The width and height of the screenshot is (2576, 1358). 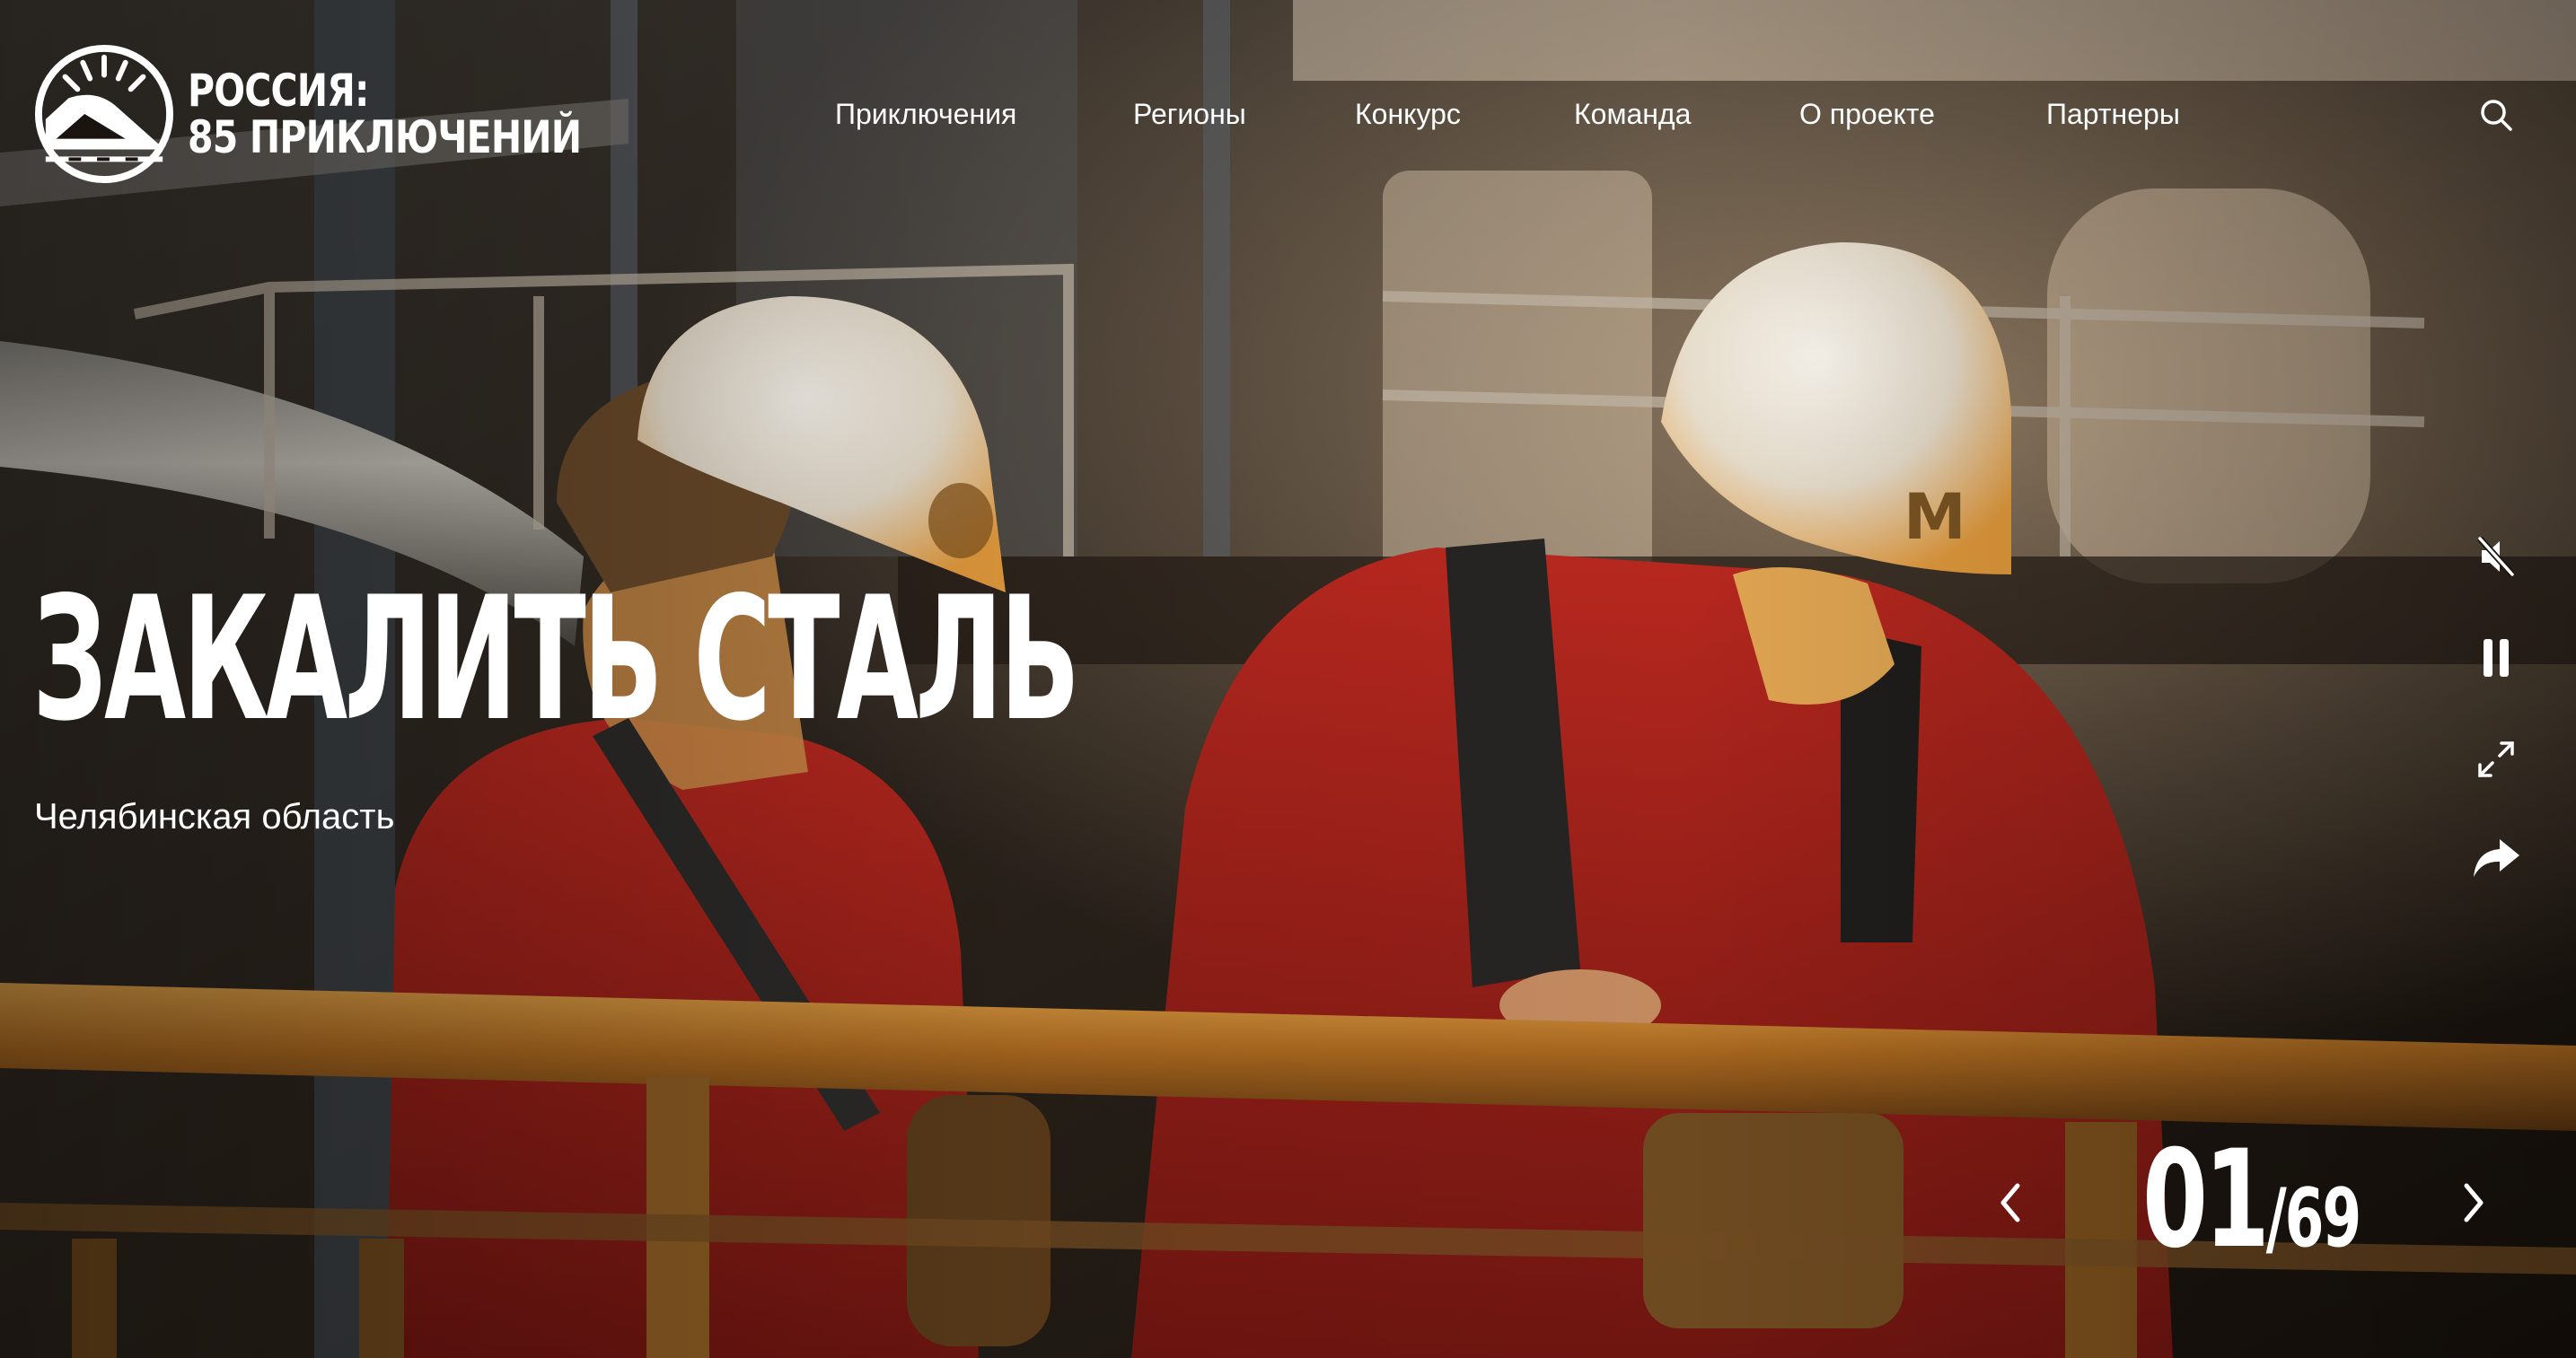 I want to click on share-arrow-icon, so click(x=2496, y=858).